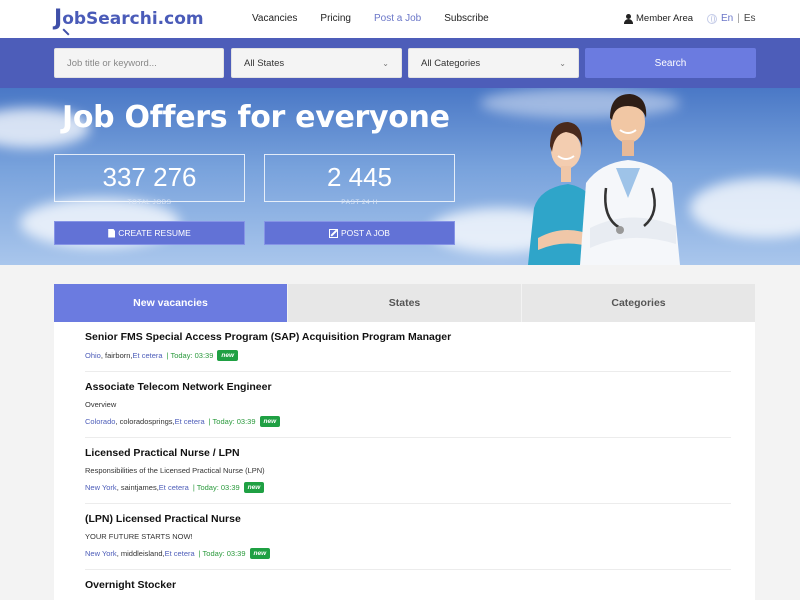 This screenshot has height=600, width=800. What do you see at coordinates (110, 18) in the screenshot?
I see `logo-text: obSearchi` at bounding box center [110, 18].